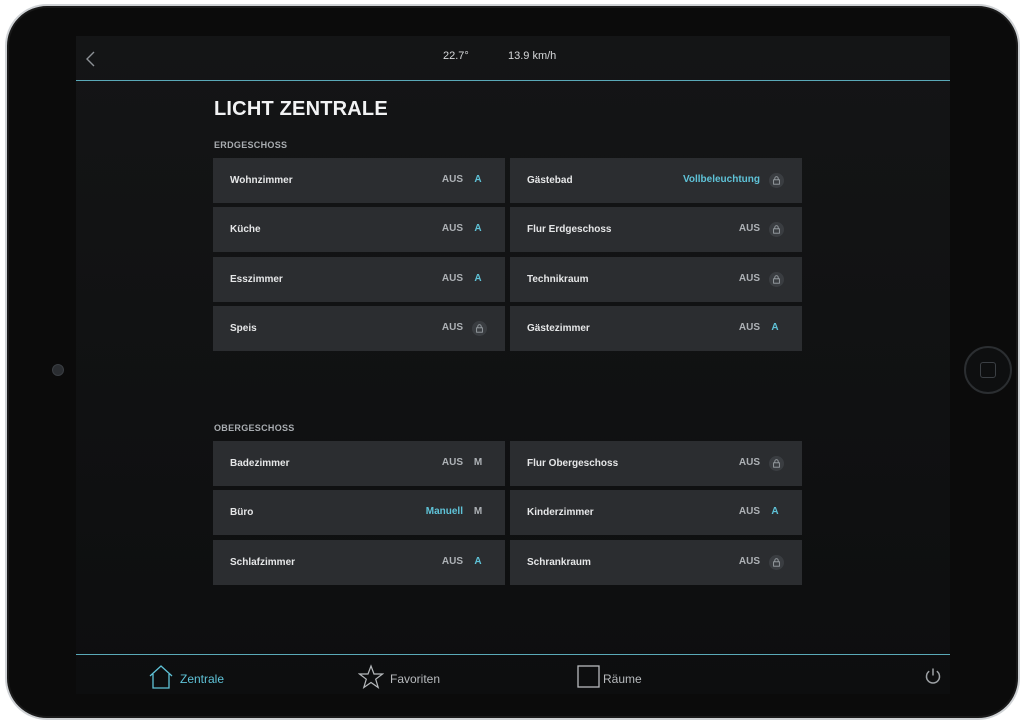 The width and height of the screenshot is (1024, 725). I want to click on chevron-left-icon, so click(91, 59).